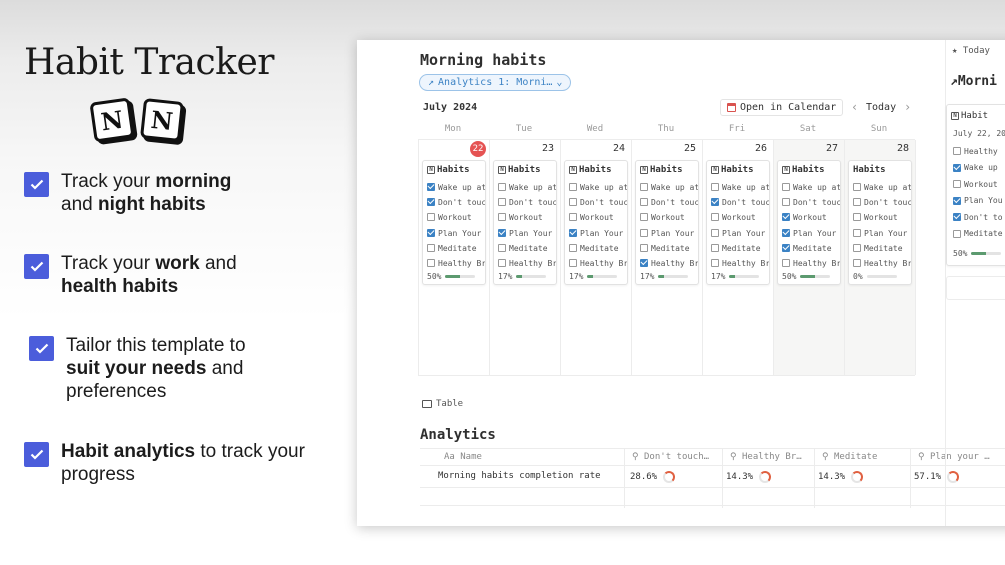 The width and height of the screenshot is (1005, 565). I want to click on rate-cell: 28.6%, so click(653, 477).